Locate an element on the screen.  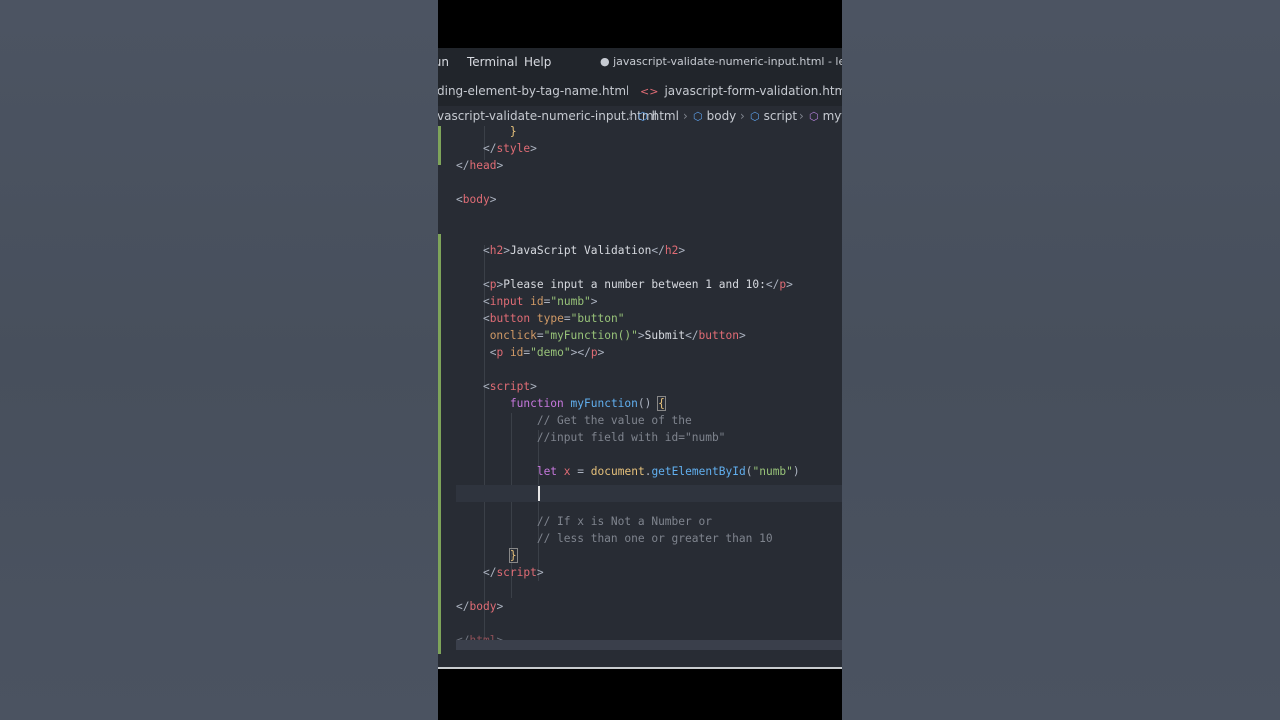
code-line: // Get the value of the is located at coordinates (614, 420).